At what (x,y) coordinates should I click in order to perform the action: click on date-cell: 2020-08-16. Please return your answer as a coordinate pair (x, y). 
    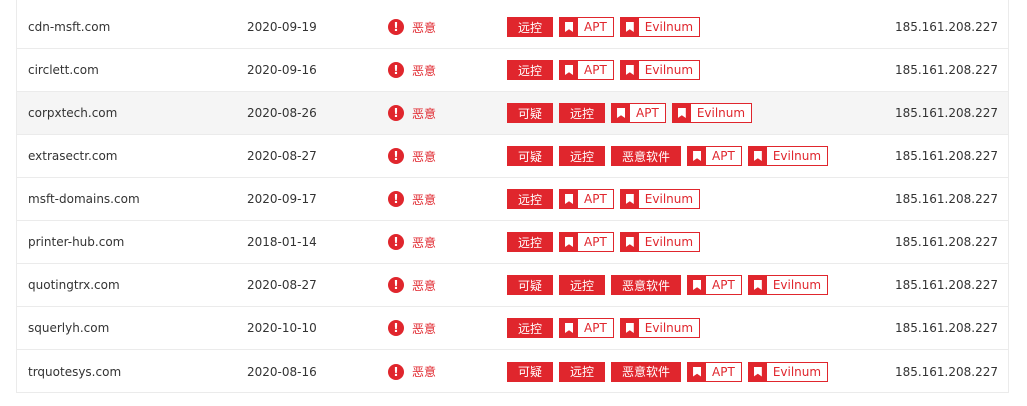
    Looking at the image, I should click on (282, 371).